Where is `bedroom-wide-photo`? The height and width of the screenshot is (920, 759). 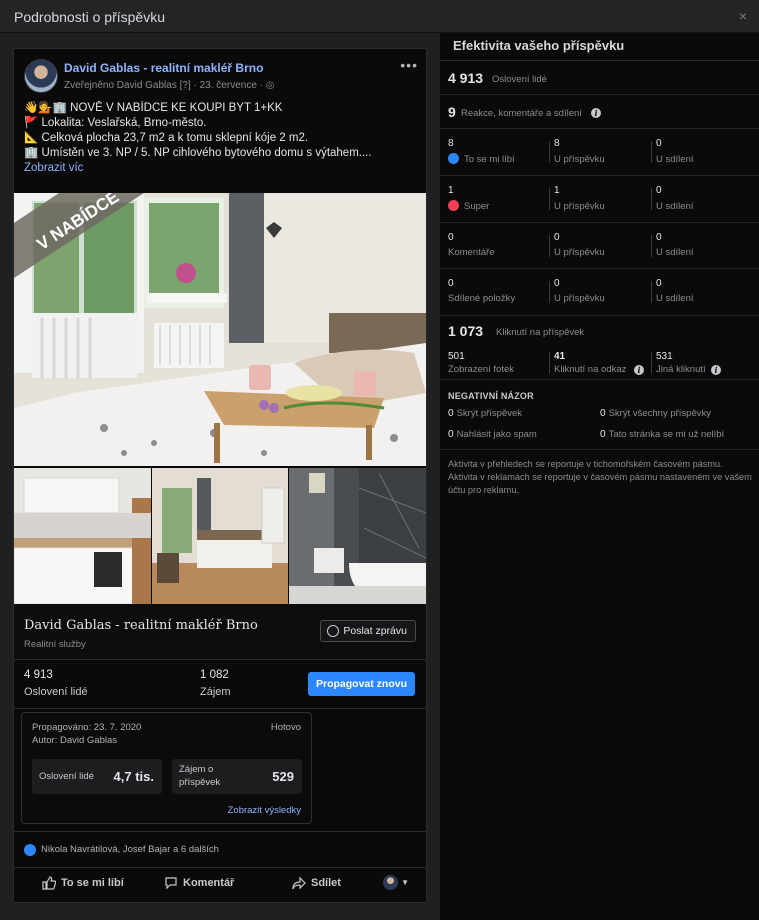 bedroom-wide-photo is located at coordinates (220, 536).